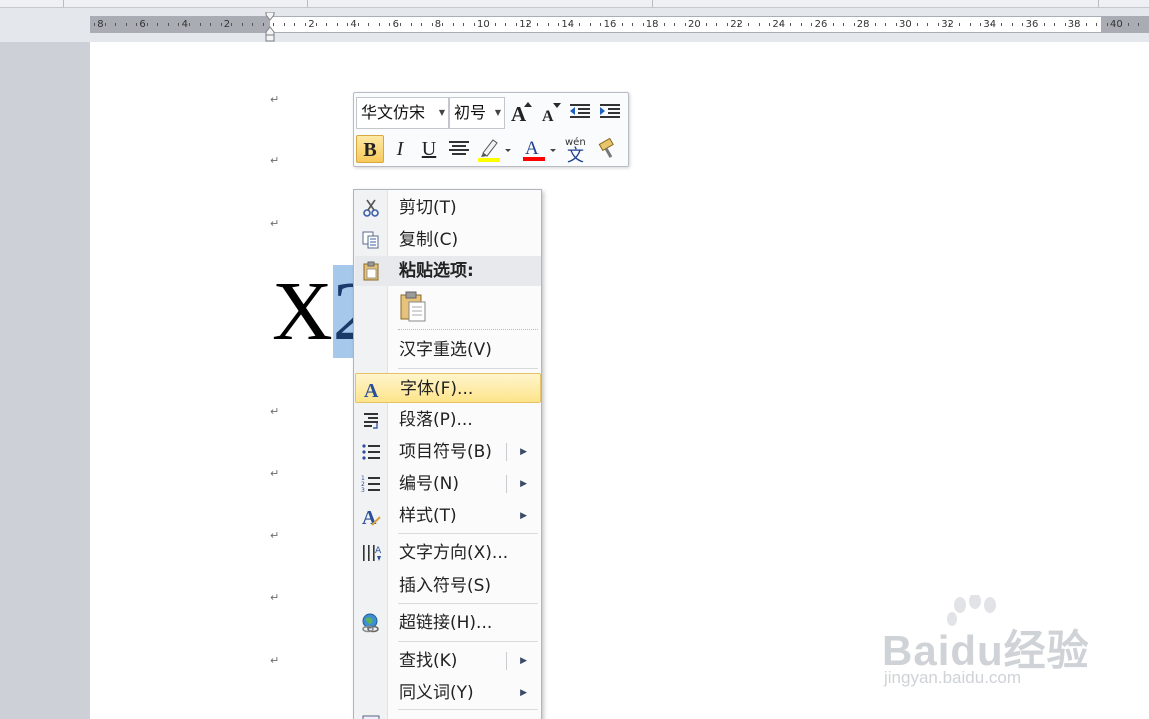  Describe the element at coordinates (608, 149) in the screenshot. I see `format-painter-button` at that location.